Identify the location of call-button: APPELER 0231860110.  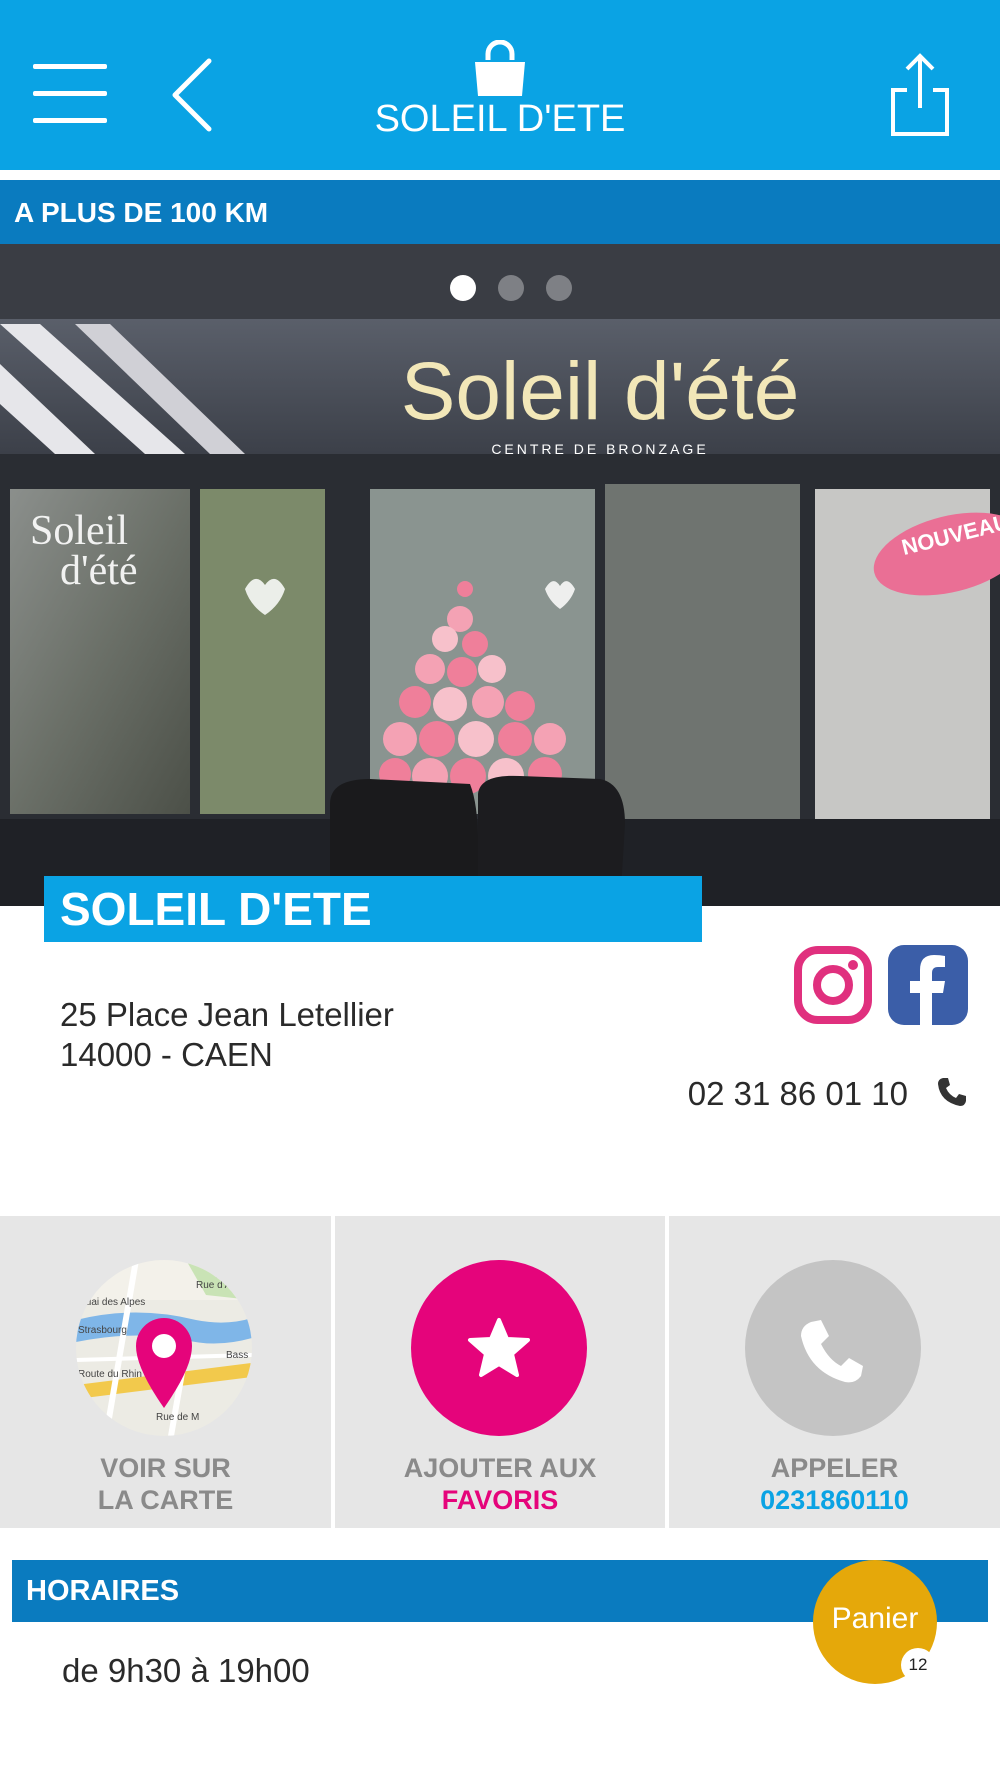
(834, 1372).